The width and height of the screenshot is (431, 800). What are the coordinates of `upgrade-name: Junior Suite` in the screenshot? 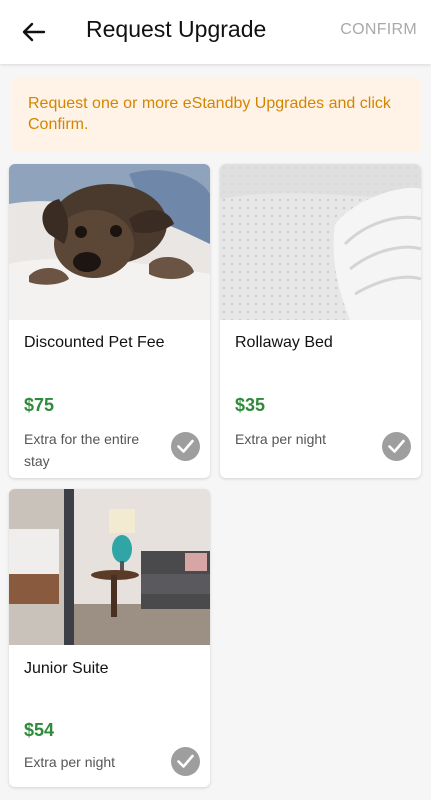 It's located at (66, 668).